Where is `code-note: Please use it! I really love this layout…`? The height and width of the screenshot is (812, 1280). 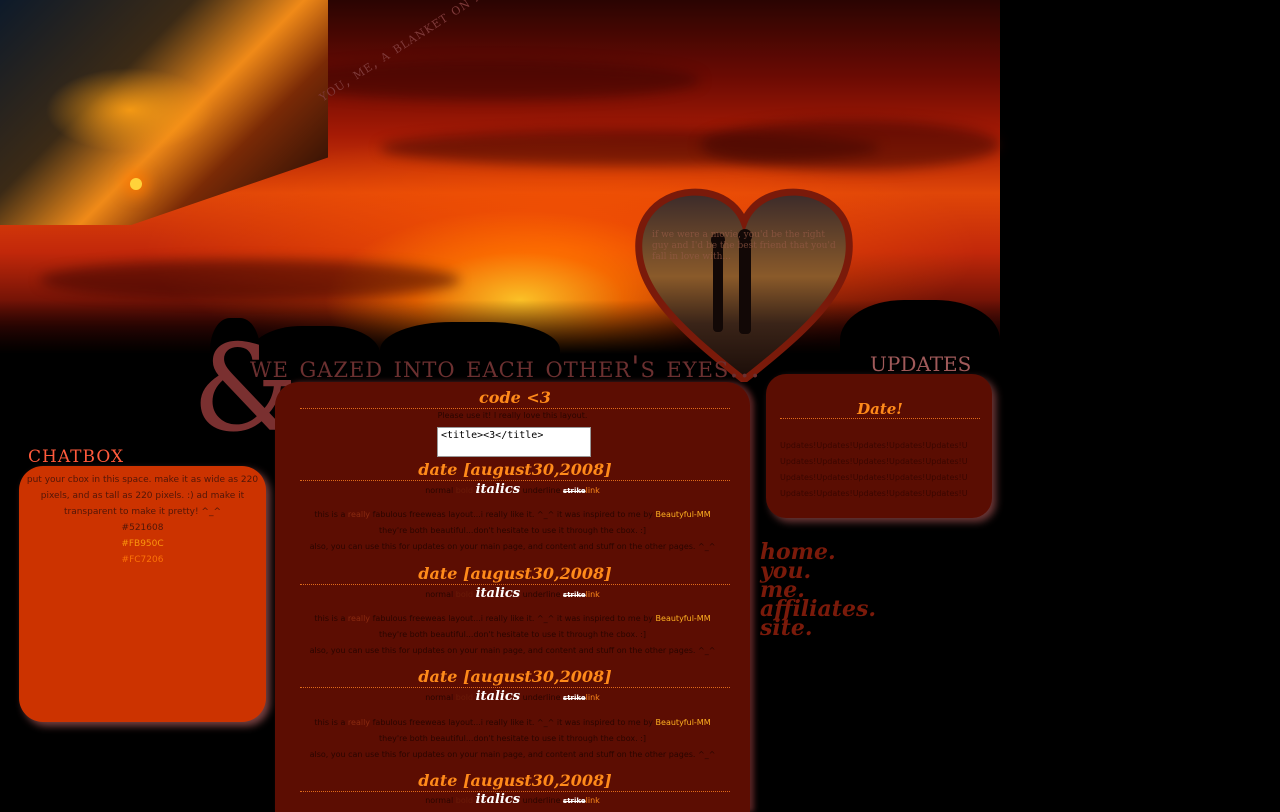
code-note: Please use it! I really love this layout… is located at coordinates (512, 415).